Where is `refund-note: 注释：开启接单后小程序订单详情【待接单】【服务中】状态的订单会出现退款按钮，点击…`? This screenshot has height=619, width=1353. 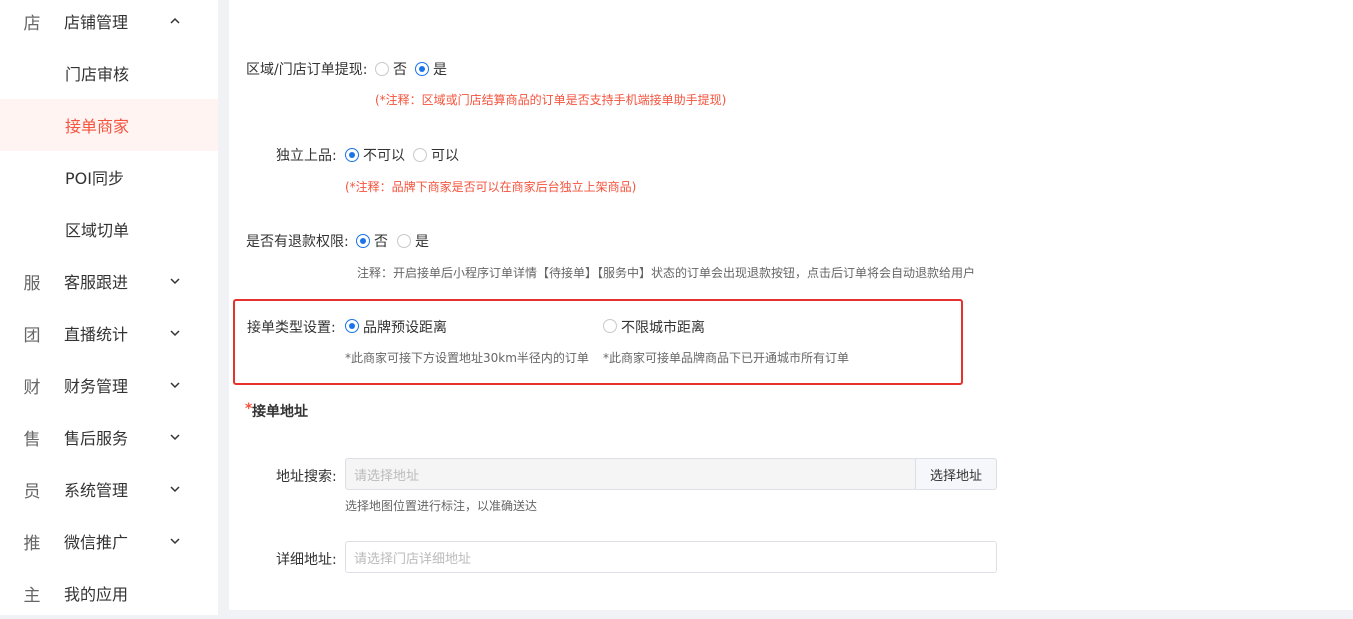 refund-note: 注释：开启接单后小程序订单详情【待接单】【服务中】状态的订单会出现退款按钮，点击… is located at coordinates (666, 273).